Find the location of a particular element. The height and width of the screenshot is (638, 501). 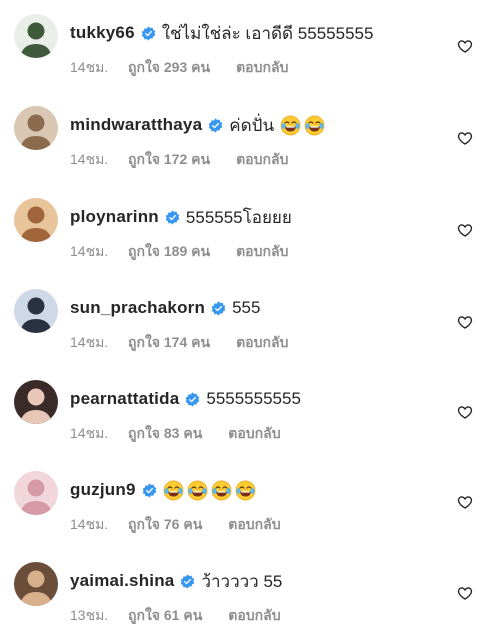

comment-meta: 13ชม. ถูกใจ 61 คน ตอบกลับ is located at coordinates (175, 616).